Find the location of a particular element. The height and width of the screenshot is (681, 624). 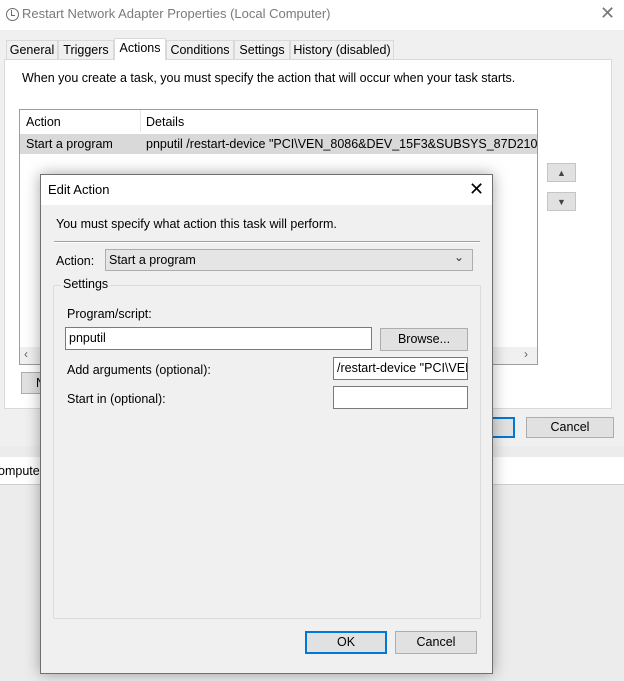

column-header-details: Details is located at coordinates (165, 122).